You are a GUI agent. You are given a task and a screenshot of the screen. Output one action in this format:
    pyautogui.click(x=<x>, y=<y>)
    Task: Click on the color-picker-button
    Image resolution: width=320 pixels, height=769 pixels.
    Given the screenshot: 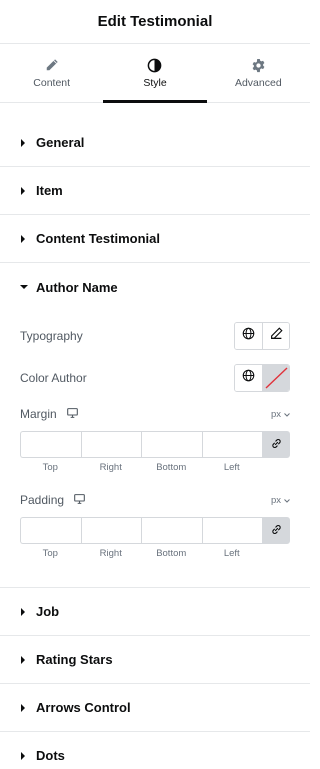 What is the action you would take?
    pyautogui.click(x=275, y=378)
    